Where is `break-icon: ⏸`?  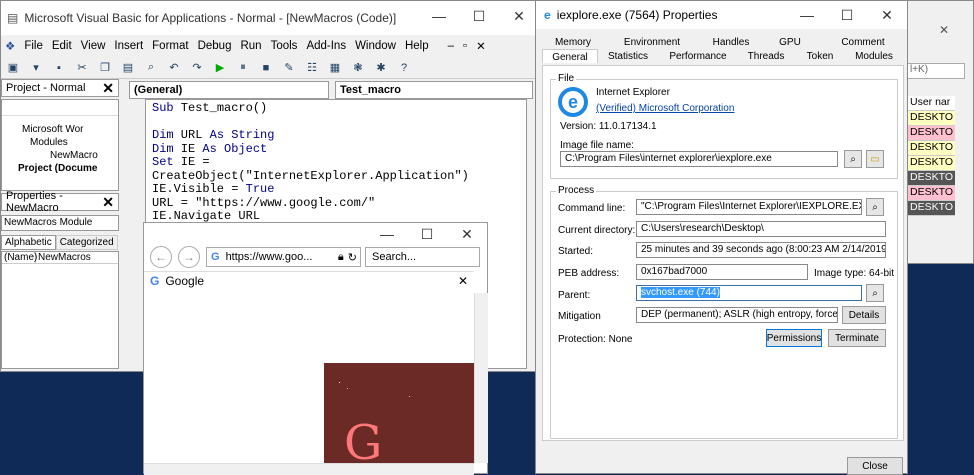 break-icon: ⏸ is located at coordinates (243, 68).